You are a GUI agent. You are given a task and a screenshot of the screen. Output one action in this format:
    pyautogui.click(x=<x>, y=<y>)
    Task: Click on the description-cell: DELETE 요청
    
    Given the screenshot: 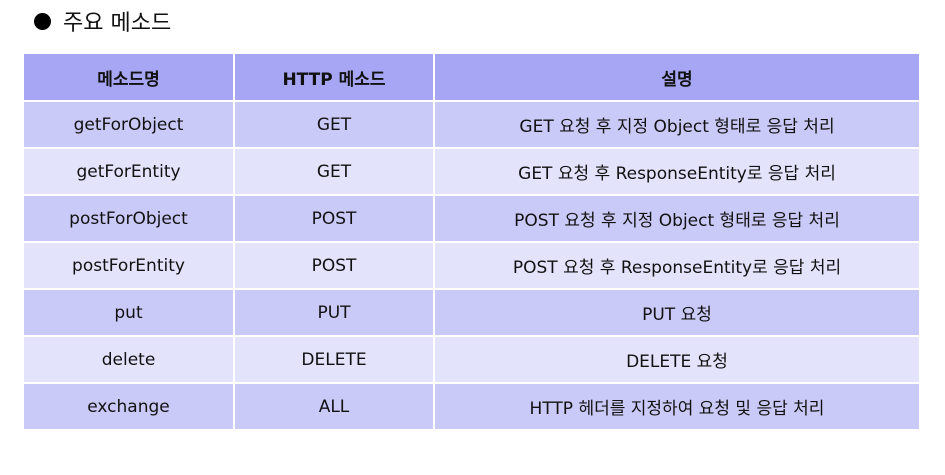 What is the action you would take?
    pyautogui.click(x=677, y=359)
    